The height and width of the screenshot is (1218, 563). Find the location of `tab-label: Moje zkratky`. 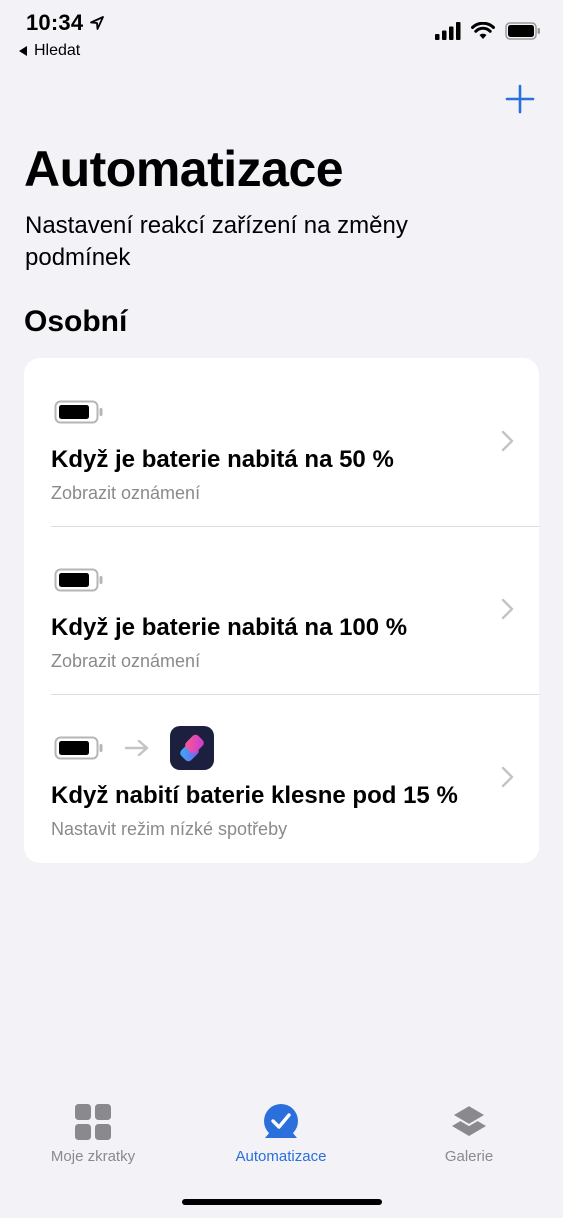

tab-label: Moje zkratky is located at coordinates (93, 1156).